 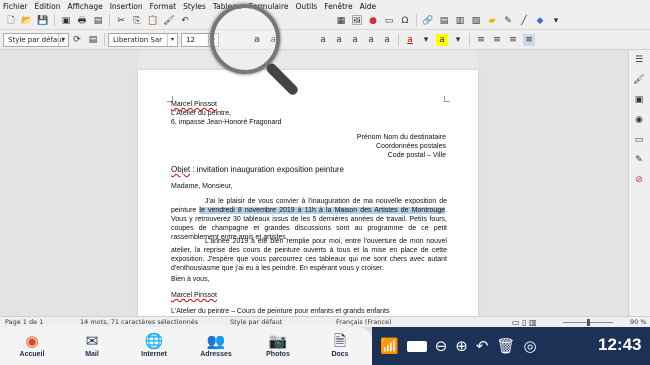 What do you see at coordinates (639, 120) in the screenshot?
I see `navigator-icon: ◉` at bounding box center [639, 120].